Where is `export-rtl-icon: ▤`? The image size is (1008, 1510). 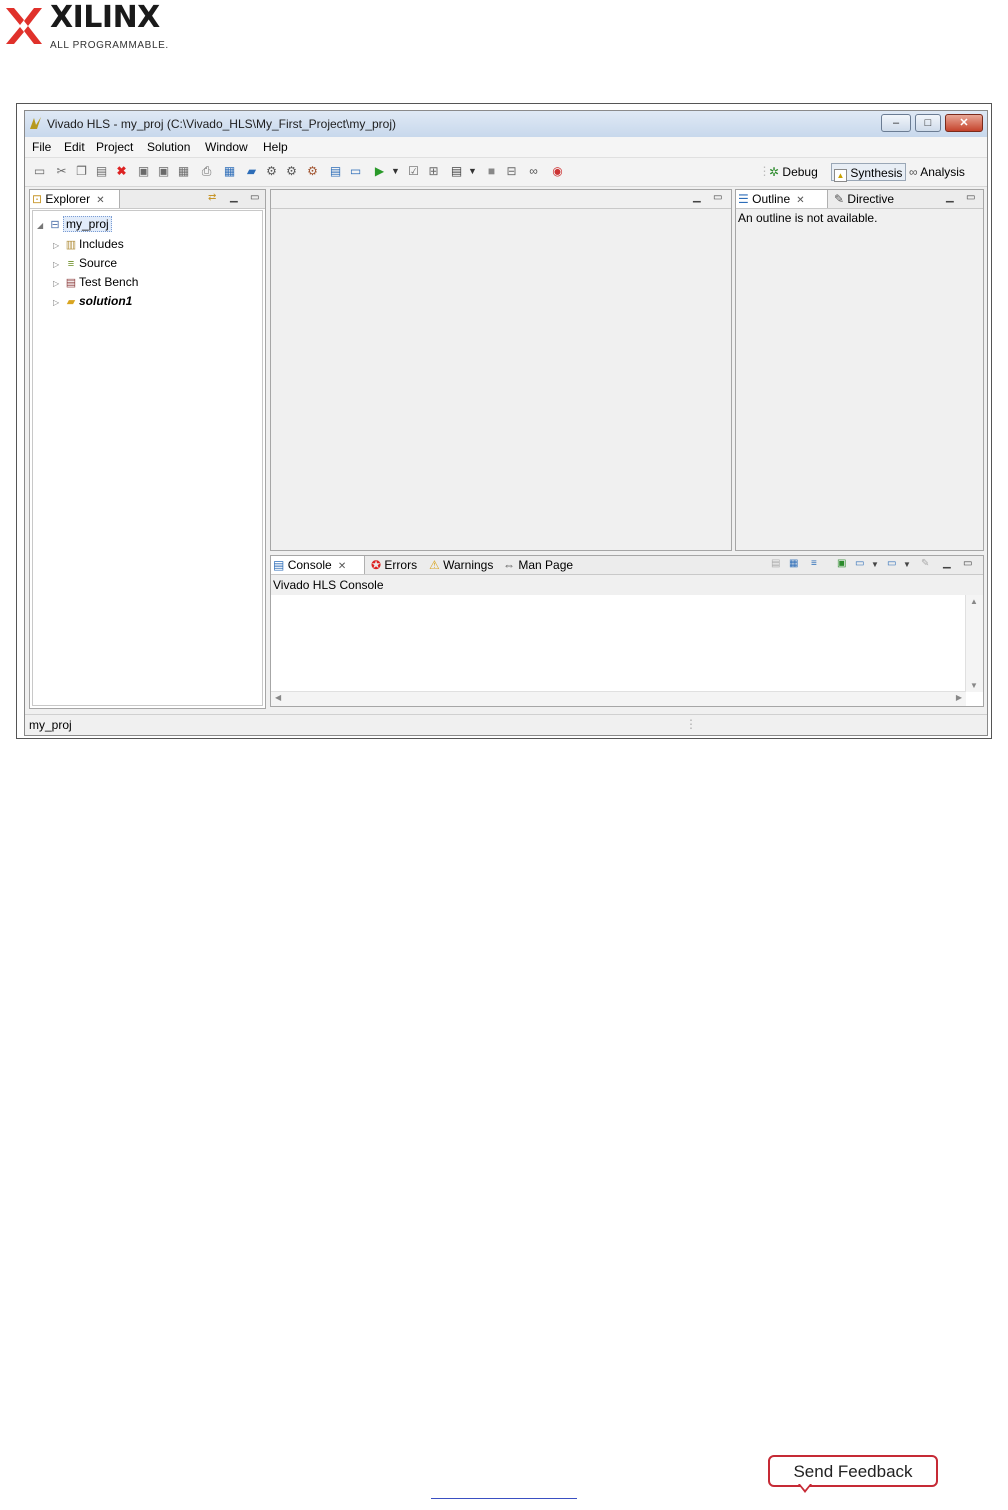
export-rtl-icon: ▤ is located at coordinates (456, 171).